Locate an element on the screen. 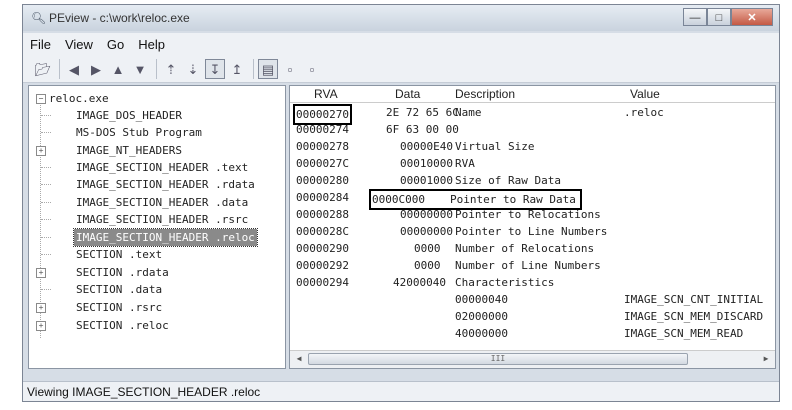 This screenshot has width=792, height=410. table-row: 00000292 0000 Number of Line Numbers is located at coordinates (532, 265).